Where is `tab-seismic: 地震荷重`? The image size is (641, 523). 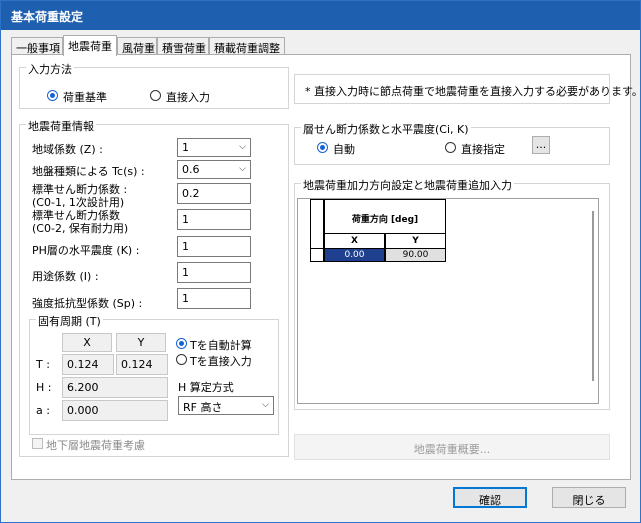
tab-seismic: 地震荷重 is located at coordinates (90, 45).